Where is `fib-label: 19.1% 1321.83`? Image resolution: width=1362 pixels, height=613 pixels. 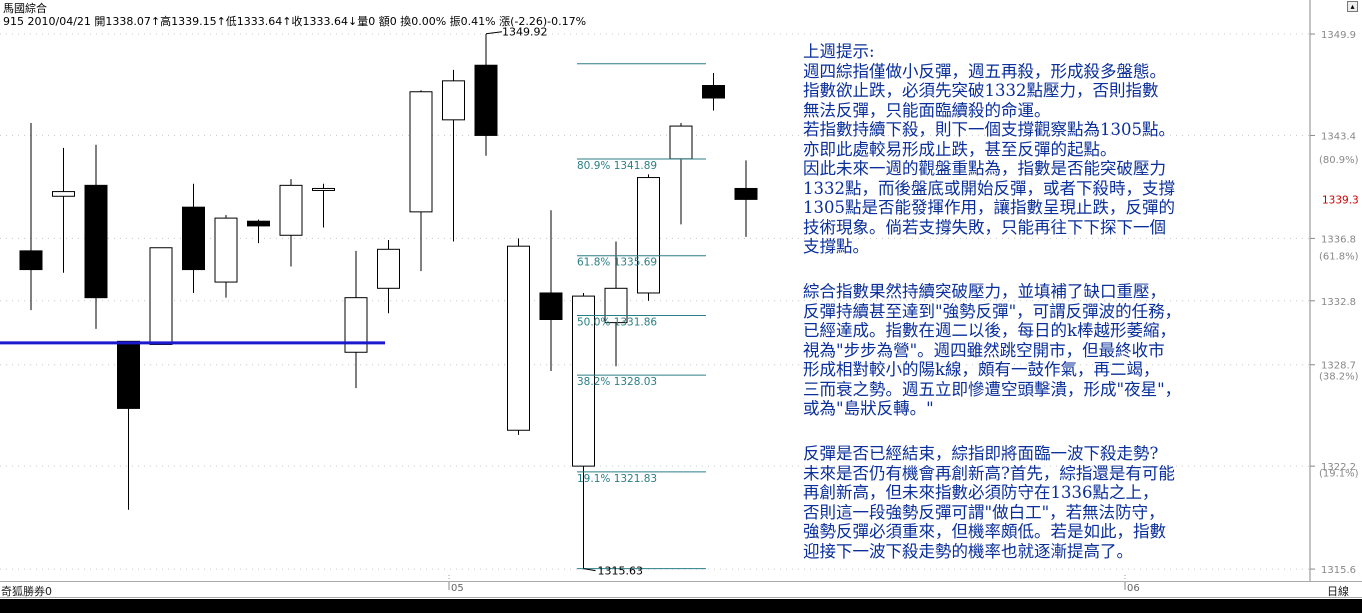 fib-label: 19.1% 1321.83 is located at coordinates (617, 479).